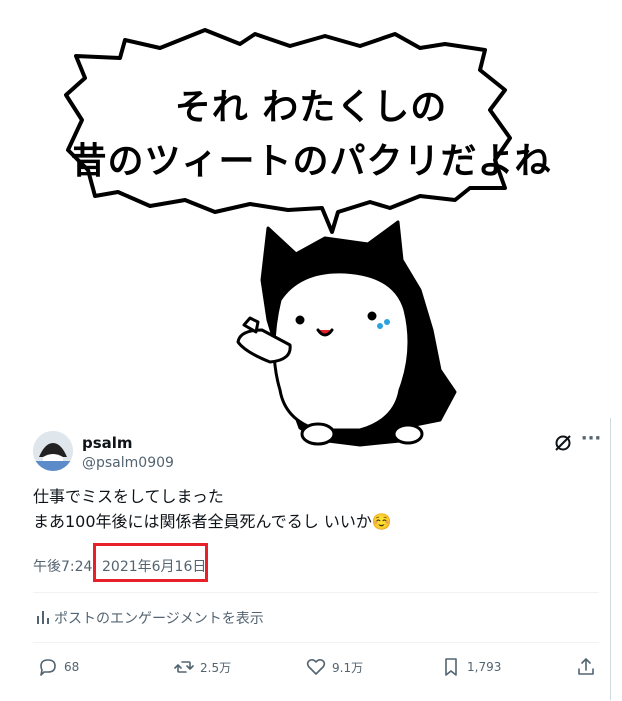 The image size is (622, 701). I want to click on display-name: psalm, so click(107, 443).